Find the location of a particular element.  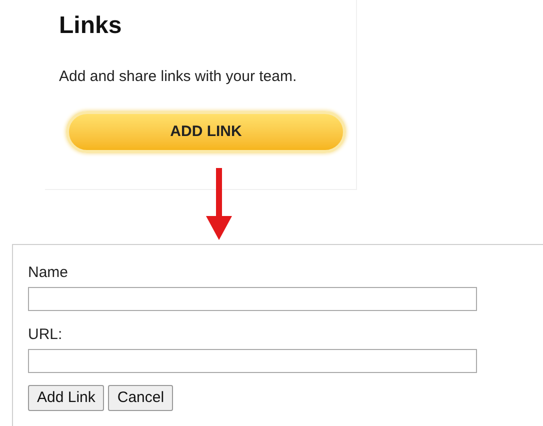

add-link-button: ADD LINK is located at coordinates (206, 132).